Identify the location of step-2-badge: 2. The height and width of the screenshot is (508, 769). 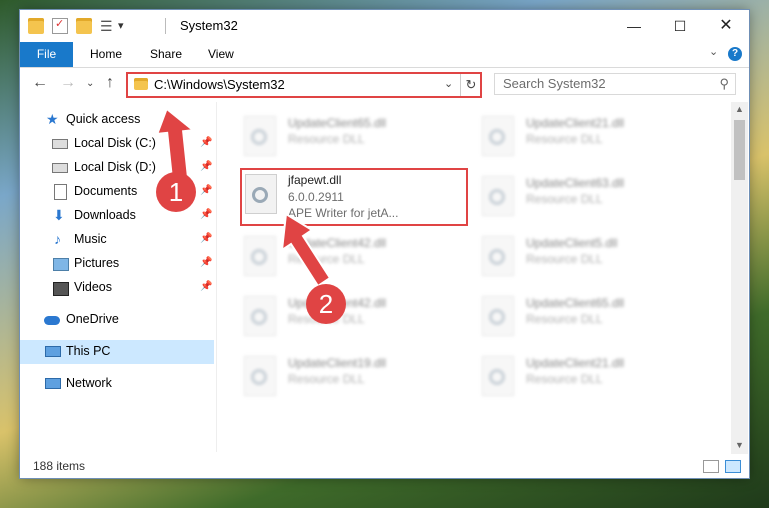
(326, 304).